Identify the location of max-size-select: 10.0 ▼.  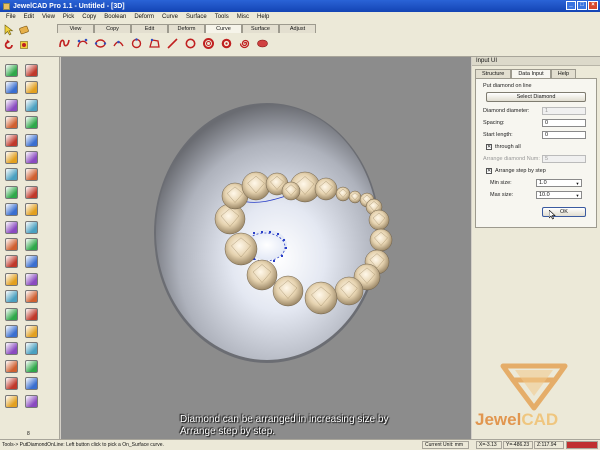
(559, 195).